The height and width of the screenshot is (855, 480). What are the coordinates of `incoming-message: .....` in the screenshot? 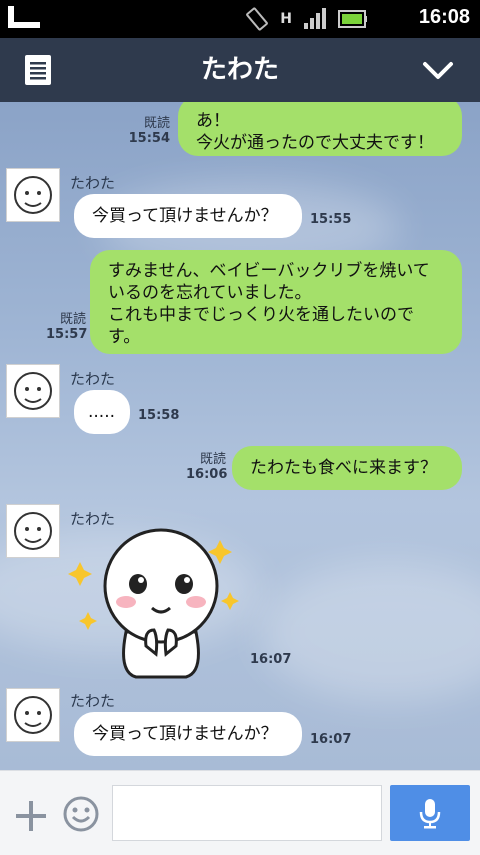 It's located at (102, 412).